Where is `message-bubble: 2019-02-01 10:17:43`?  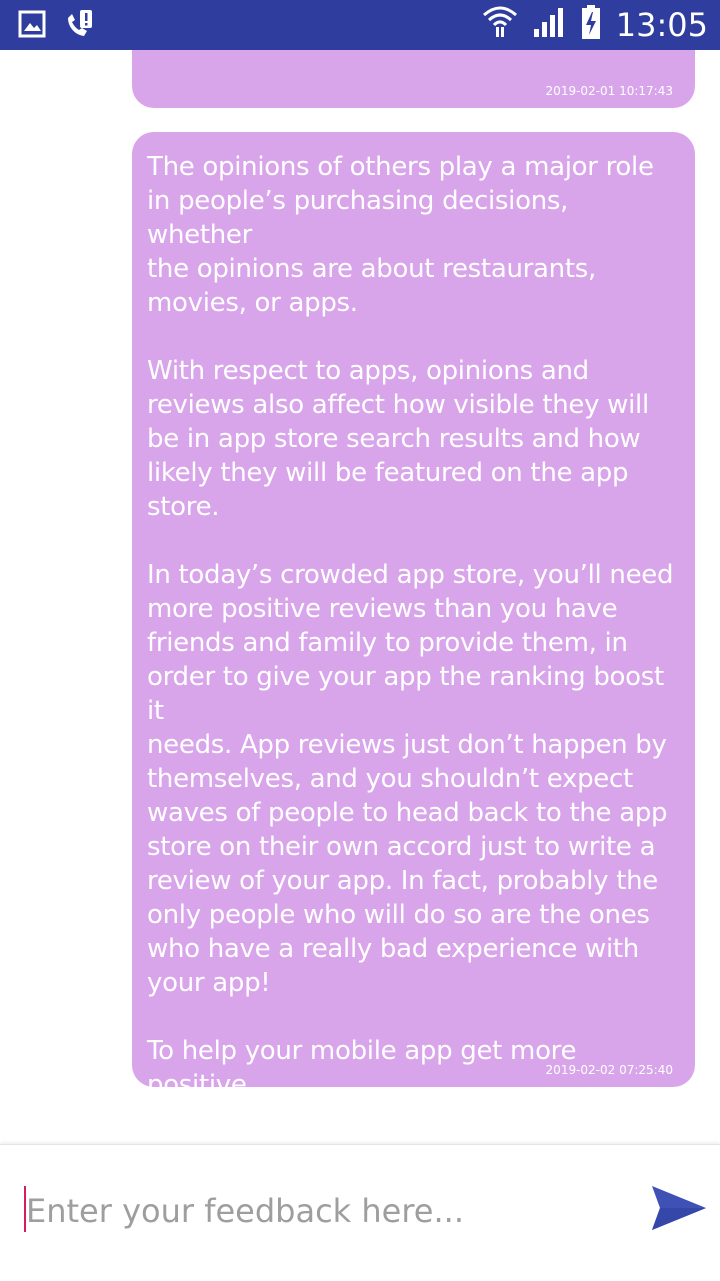 message-bubble: 2019-02-01 10:17:43 is located at coordinates (413, 79).